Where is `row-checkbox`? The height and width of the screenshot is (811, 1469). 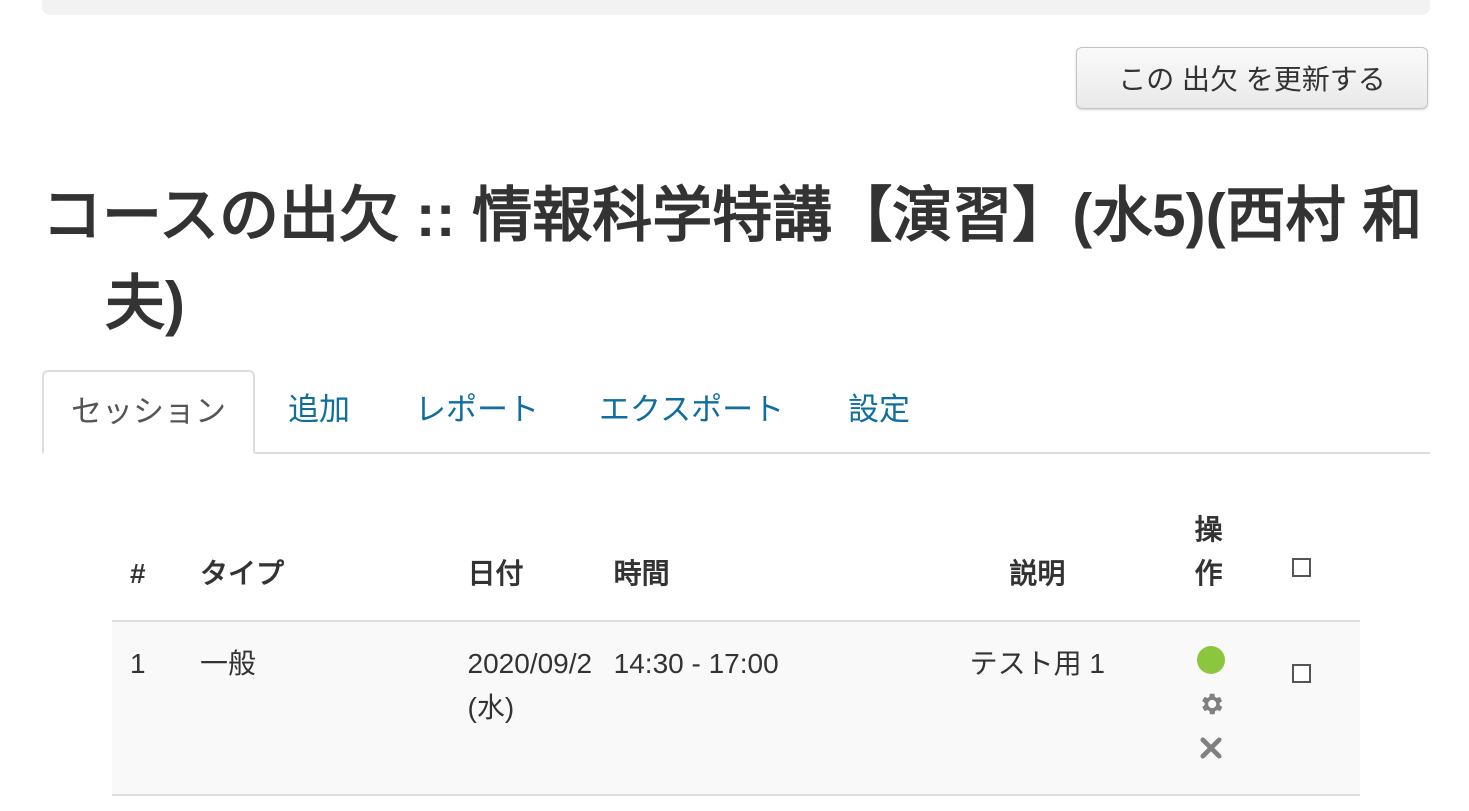 row-checkbox is located at coordinates (1301, 674).